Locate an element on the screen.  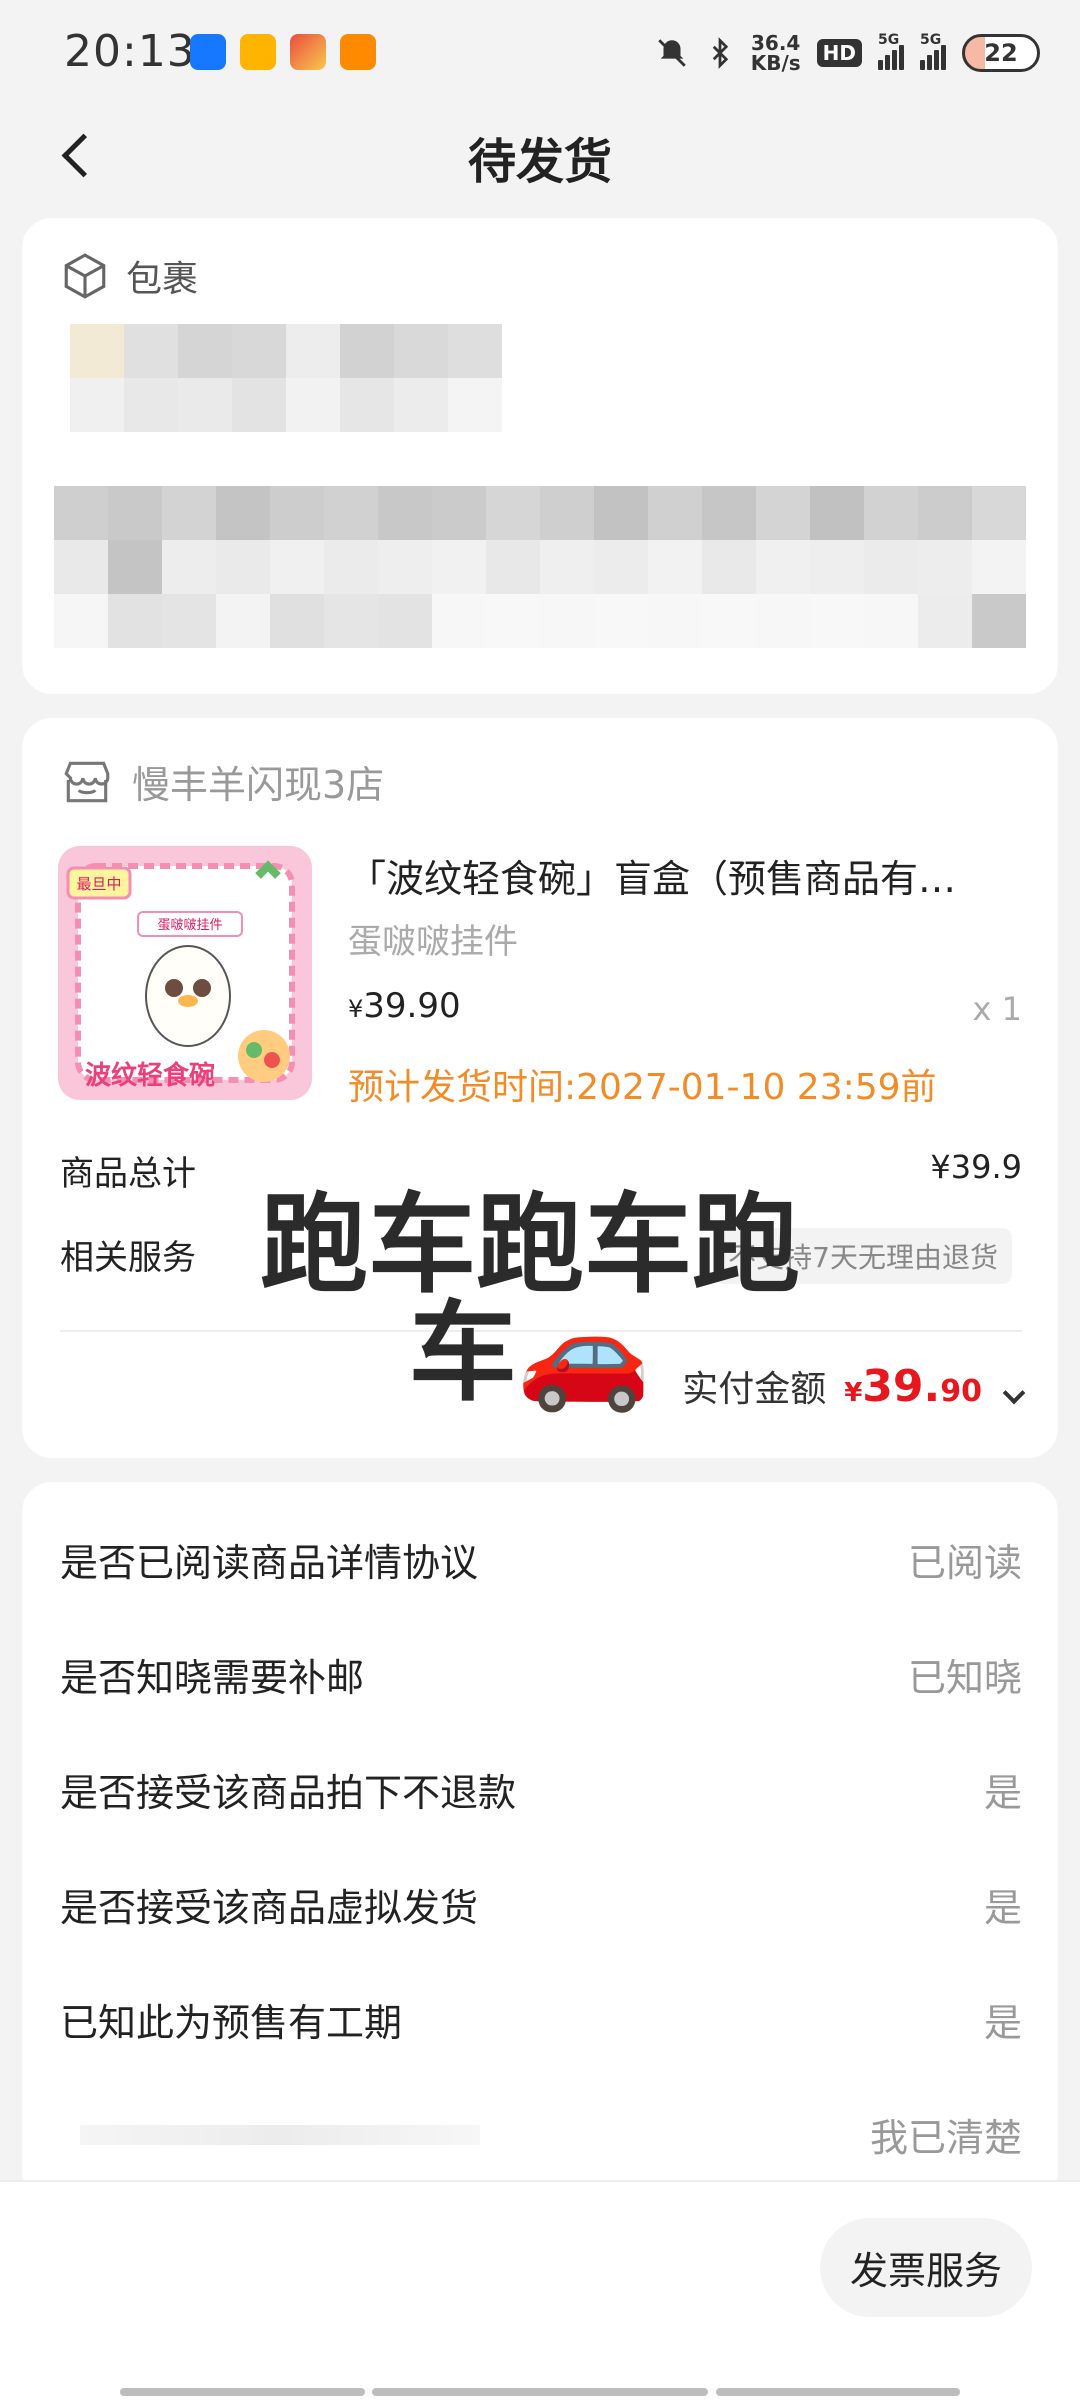
paid-amount: ¥39.90 is located at coordinates (913, 1386).